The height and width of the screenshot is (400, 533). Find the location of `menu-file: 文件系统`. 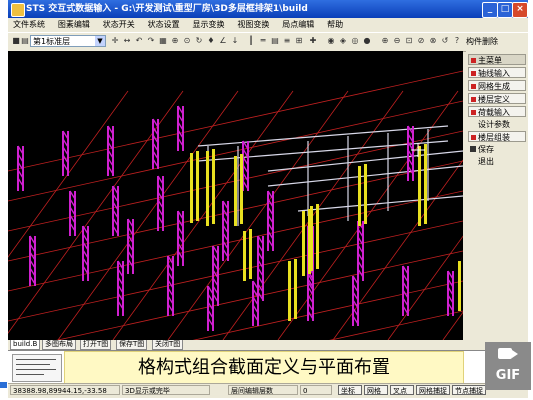

menu-file: 文件系统 is located at coordinates (29, 25).